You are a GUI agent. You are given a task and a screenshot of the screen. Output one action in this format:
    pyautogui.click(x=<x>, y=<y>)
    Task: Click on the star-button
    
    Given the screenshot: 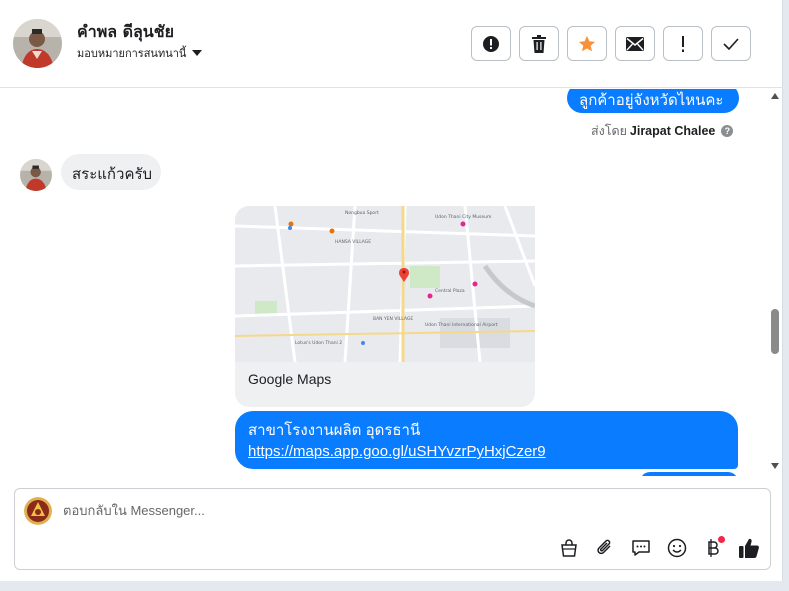 What is the action you would take?
    pyautogui.click(x=587, y=43)
    